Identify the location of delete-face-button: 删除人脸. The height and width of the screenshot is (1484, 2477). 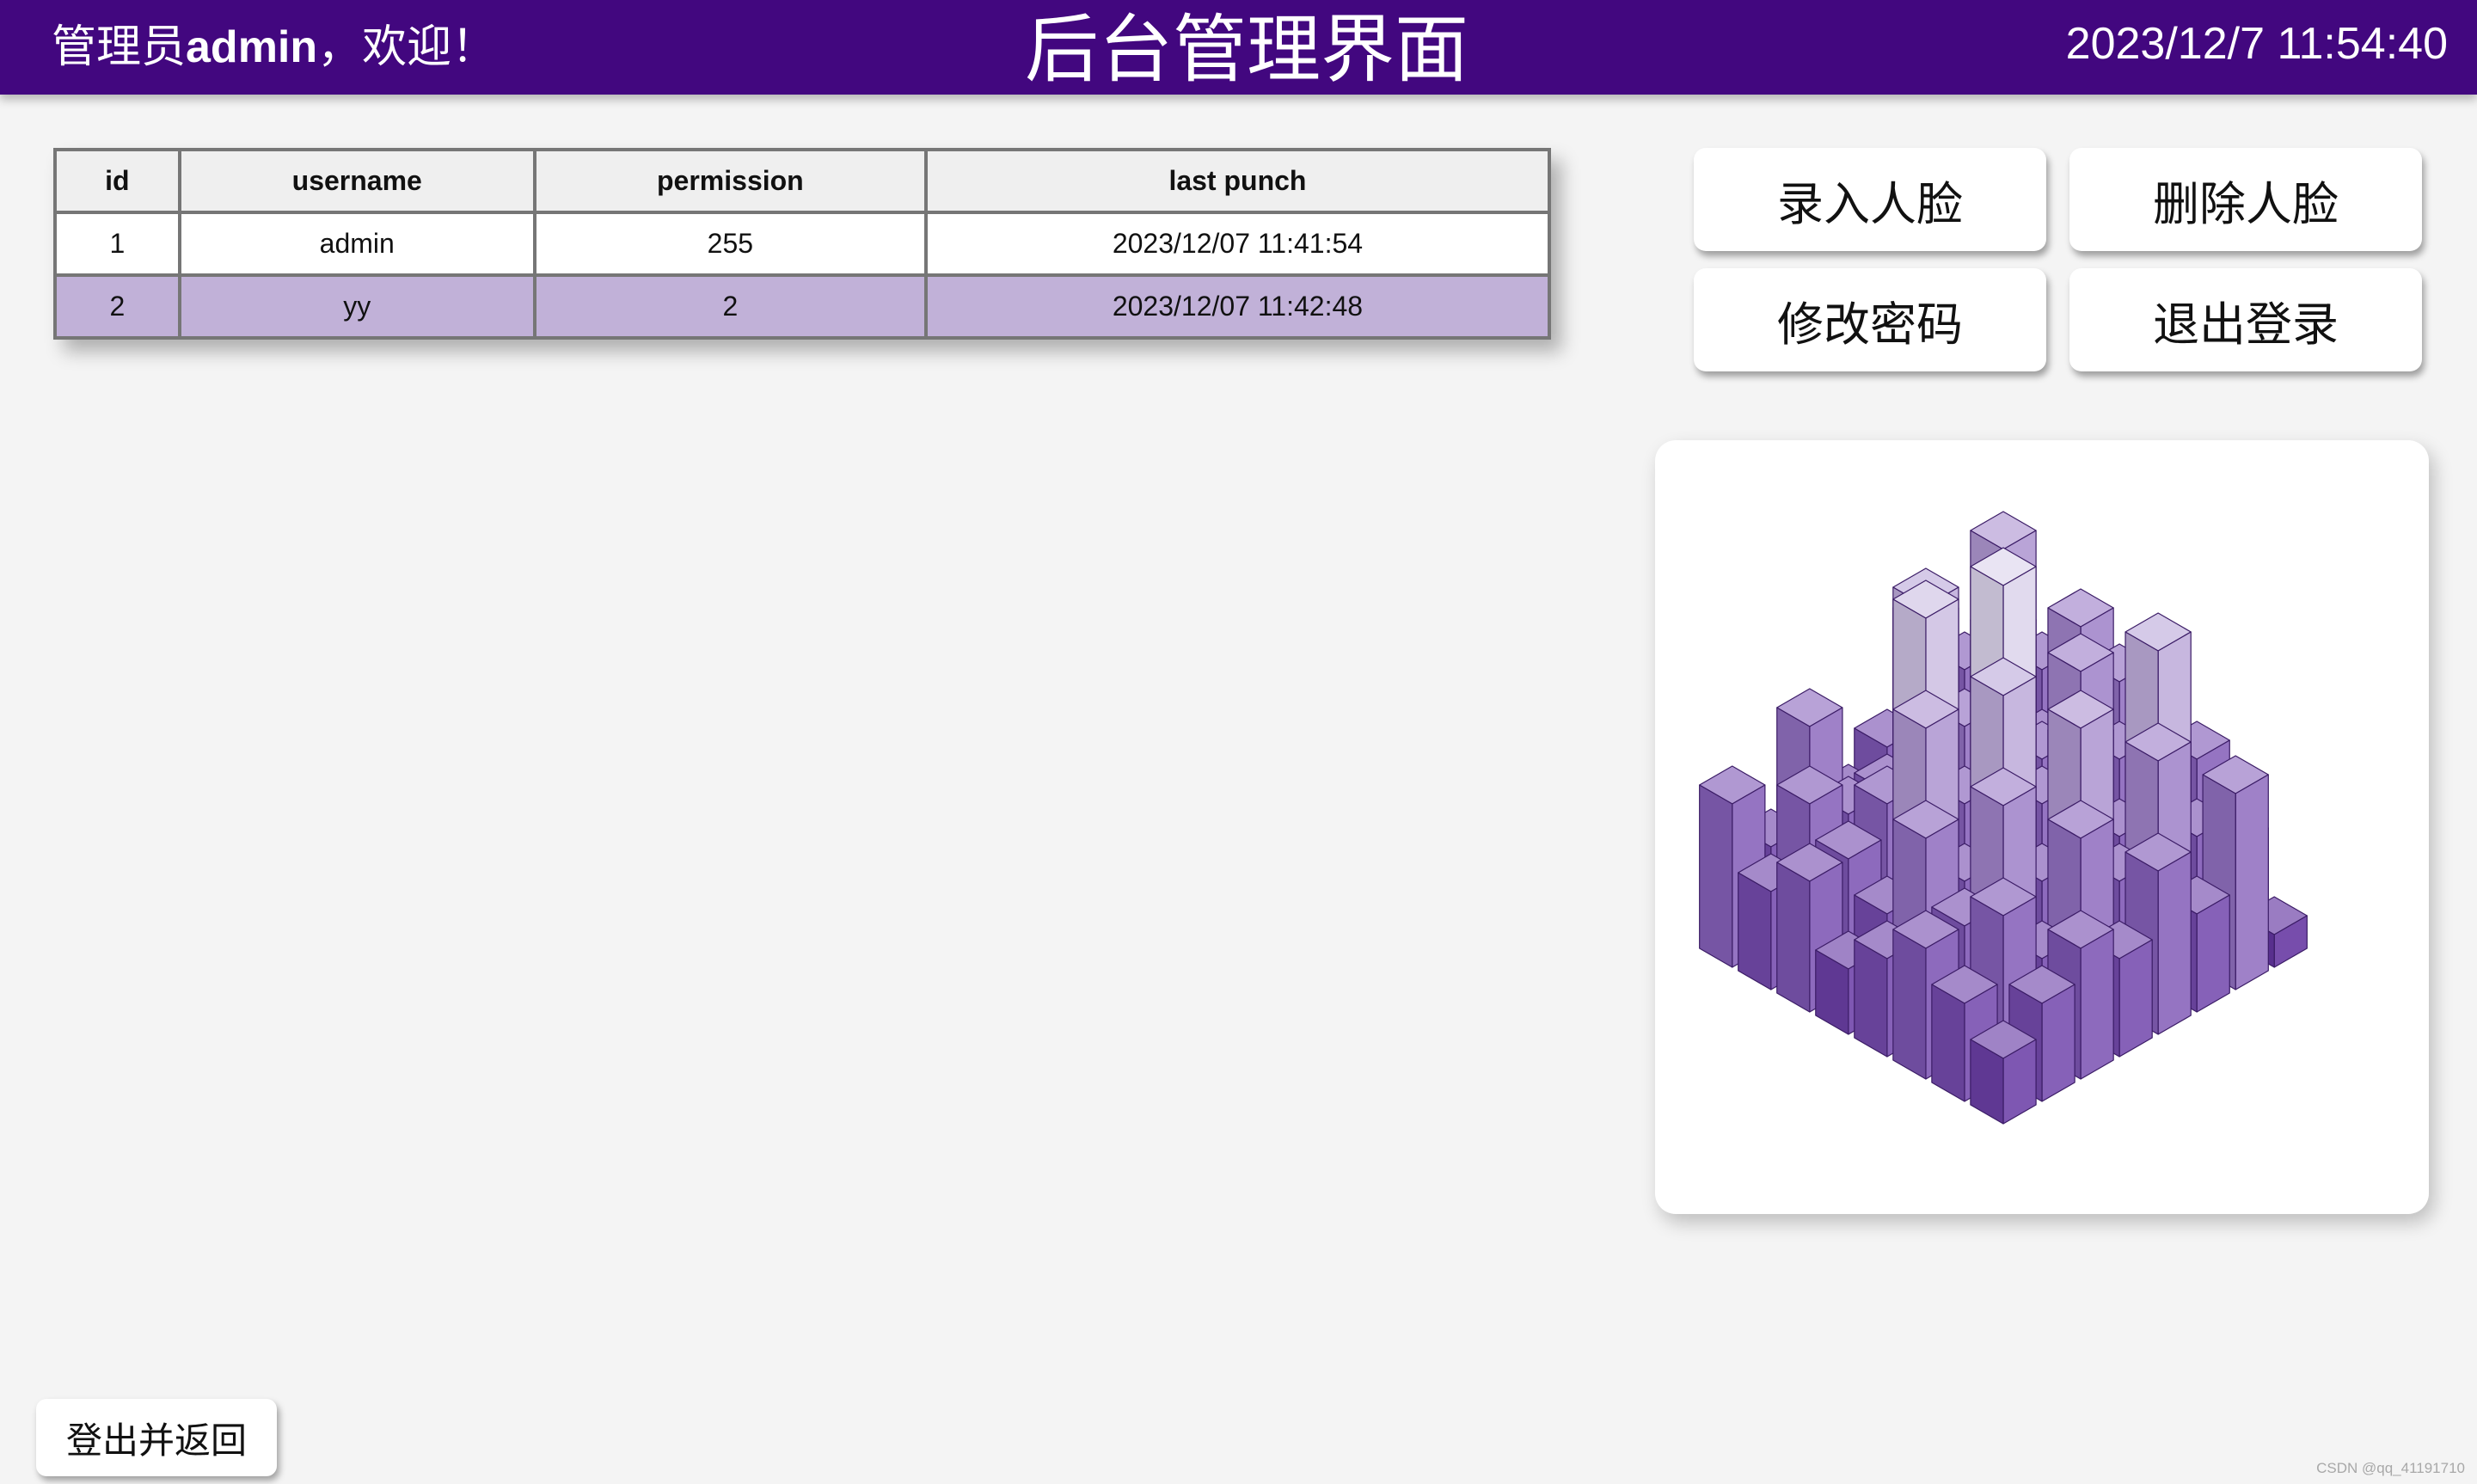
(2245, 199).